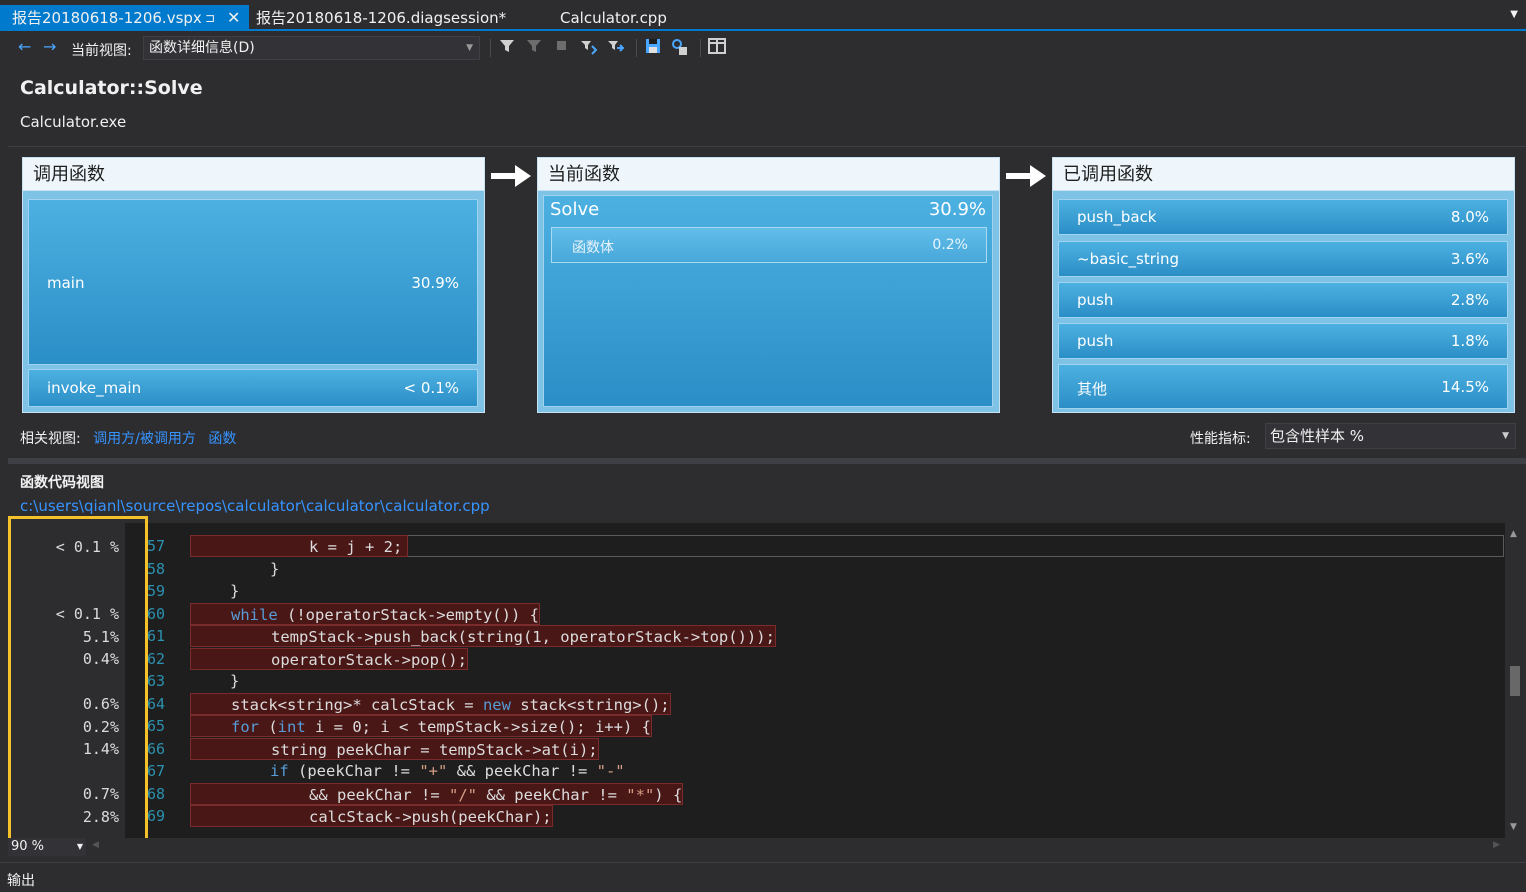  What do you see at coordinates (253, 388) in the screenshot?
I see `caller-block-invoke-main: invoke_main < 0.1%` at bounding box center [253, 388].